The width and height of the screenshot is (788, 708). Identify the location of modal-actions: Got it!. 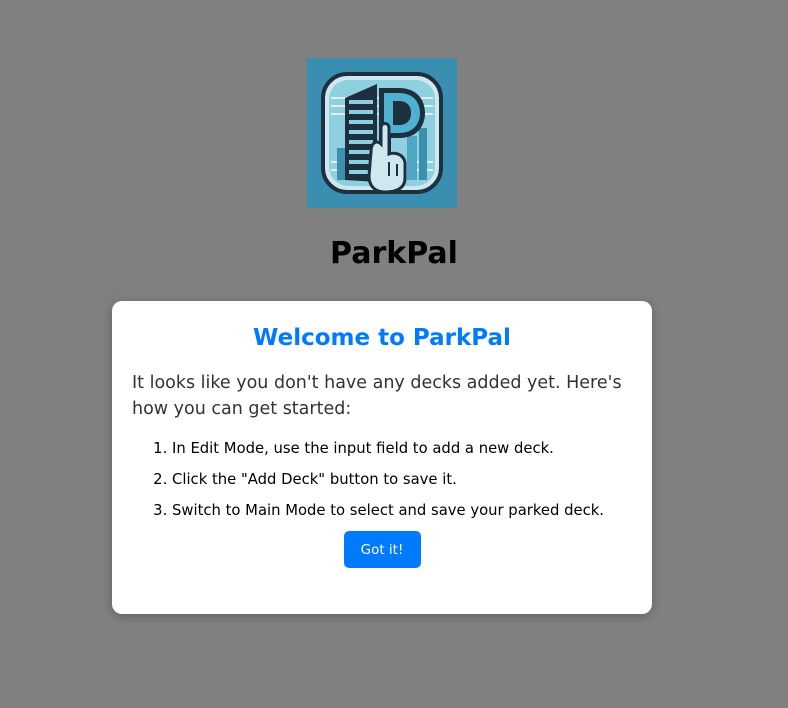
(382, 549).